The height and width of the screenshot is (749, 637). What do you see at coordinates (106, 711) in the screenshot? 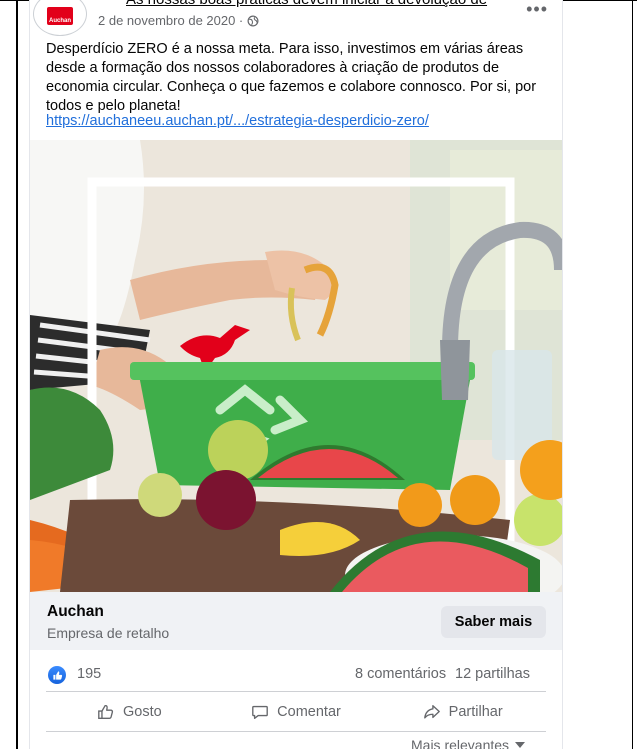
I see `thumbs-up-icon` at bounding box center [106, 711].